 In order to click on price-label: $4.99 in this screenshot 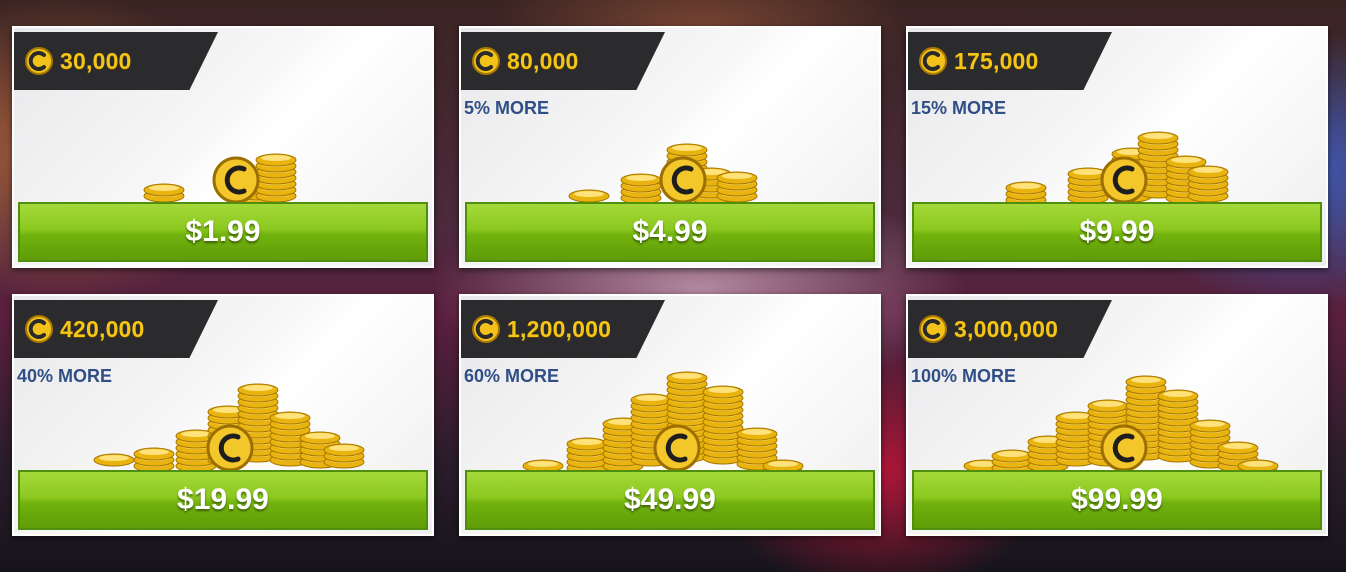, I will do `click(670, 231)`.